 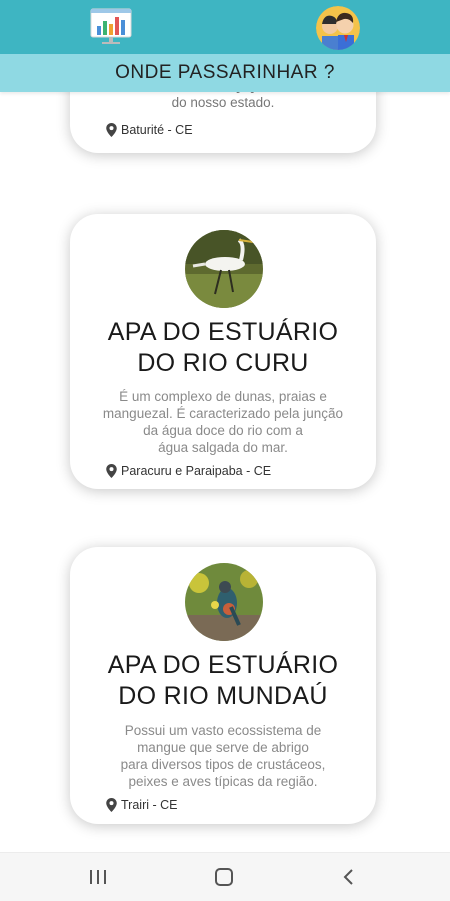 What do you see at coordinates (111, 26) in the screenshot?
I see `dashboard-chart-icon` at bounding box center [111, 26].